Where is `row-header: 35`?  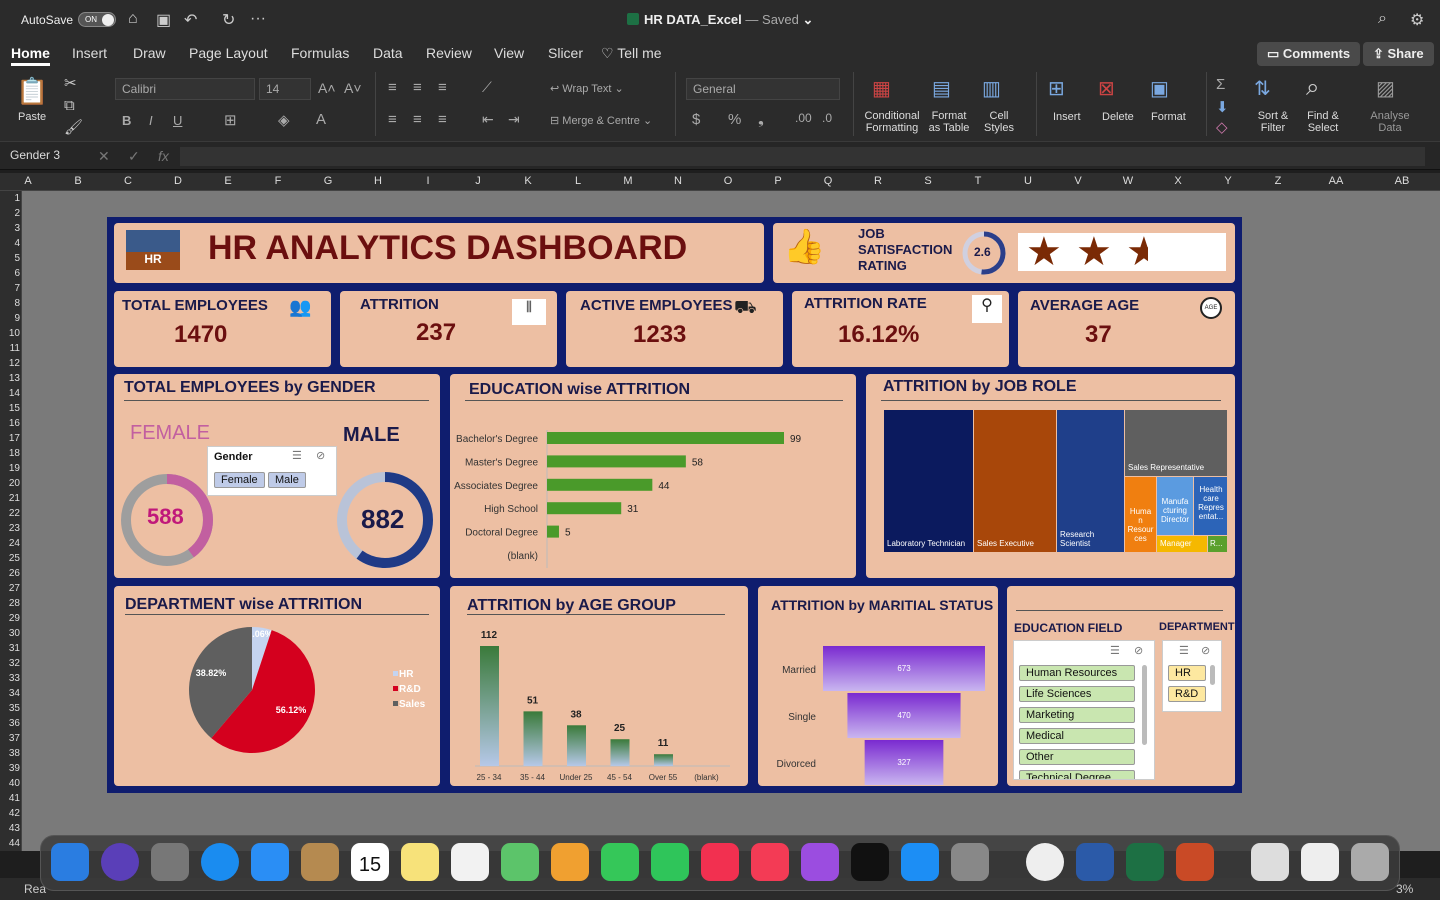
row-header: 35 is located at coordinates (10, 708).